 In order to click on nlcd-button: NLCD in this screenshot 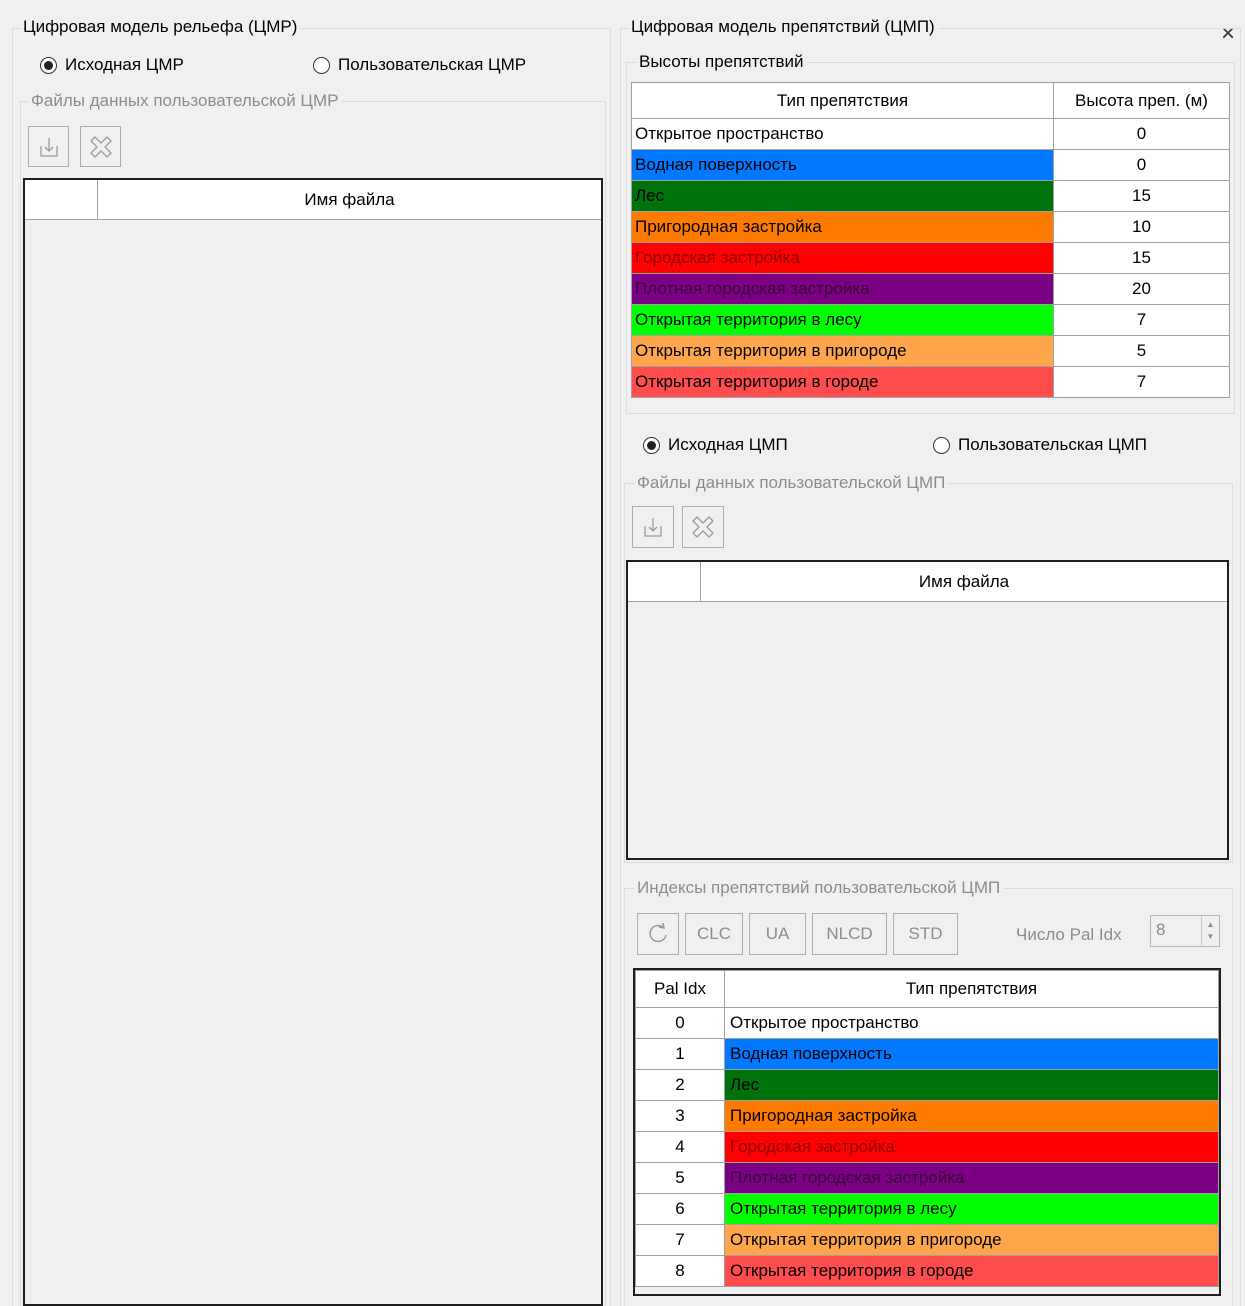, I will do `click(849, 934)`.